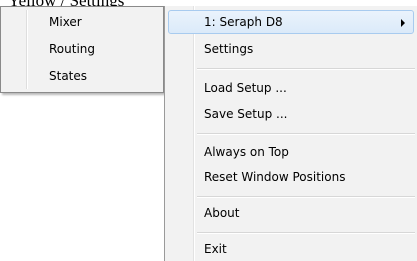 The image size is (417, 261). I want to click on submenu-item-states: States, so click(82, 76).